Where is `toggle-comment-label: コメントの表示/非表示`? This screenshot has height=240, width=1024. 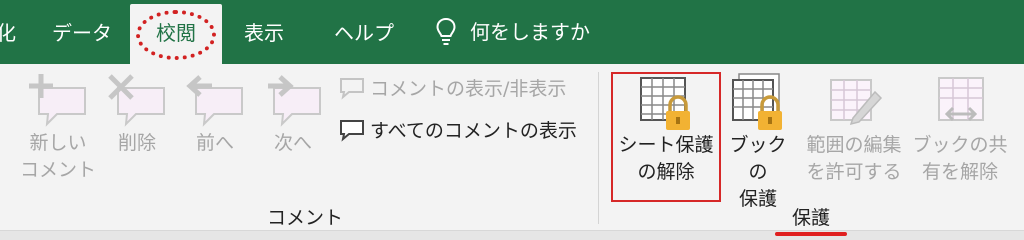 toggle-comment-label: コメントの表示/非表示 is located at coordinates (468, 89).